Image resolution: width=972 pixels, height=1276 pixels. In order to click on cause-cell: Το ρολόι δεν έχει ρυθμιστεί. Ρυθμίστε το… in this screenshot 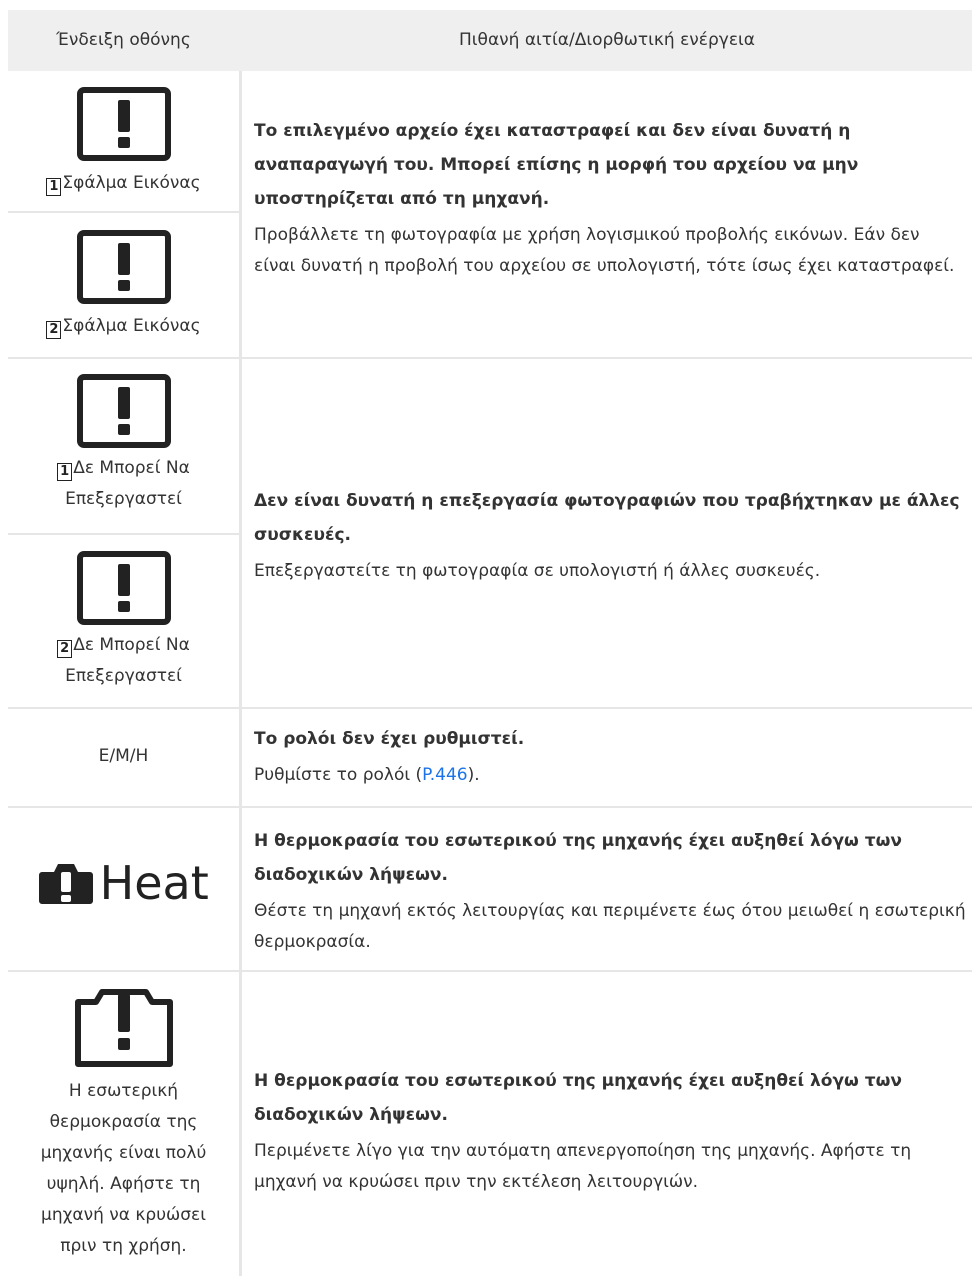, I will do `click(610, 756)`.